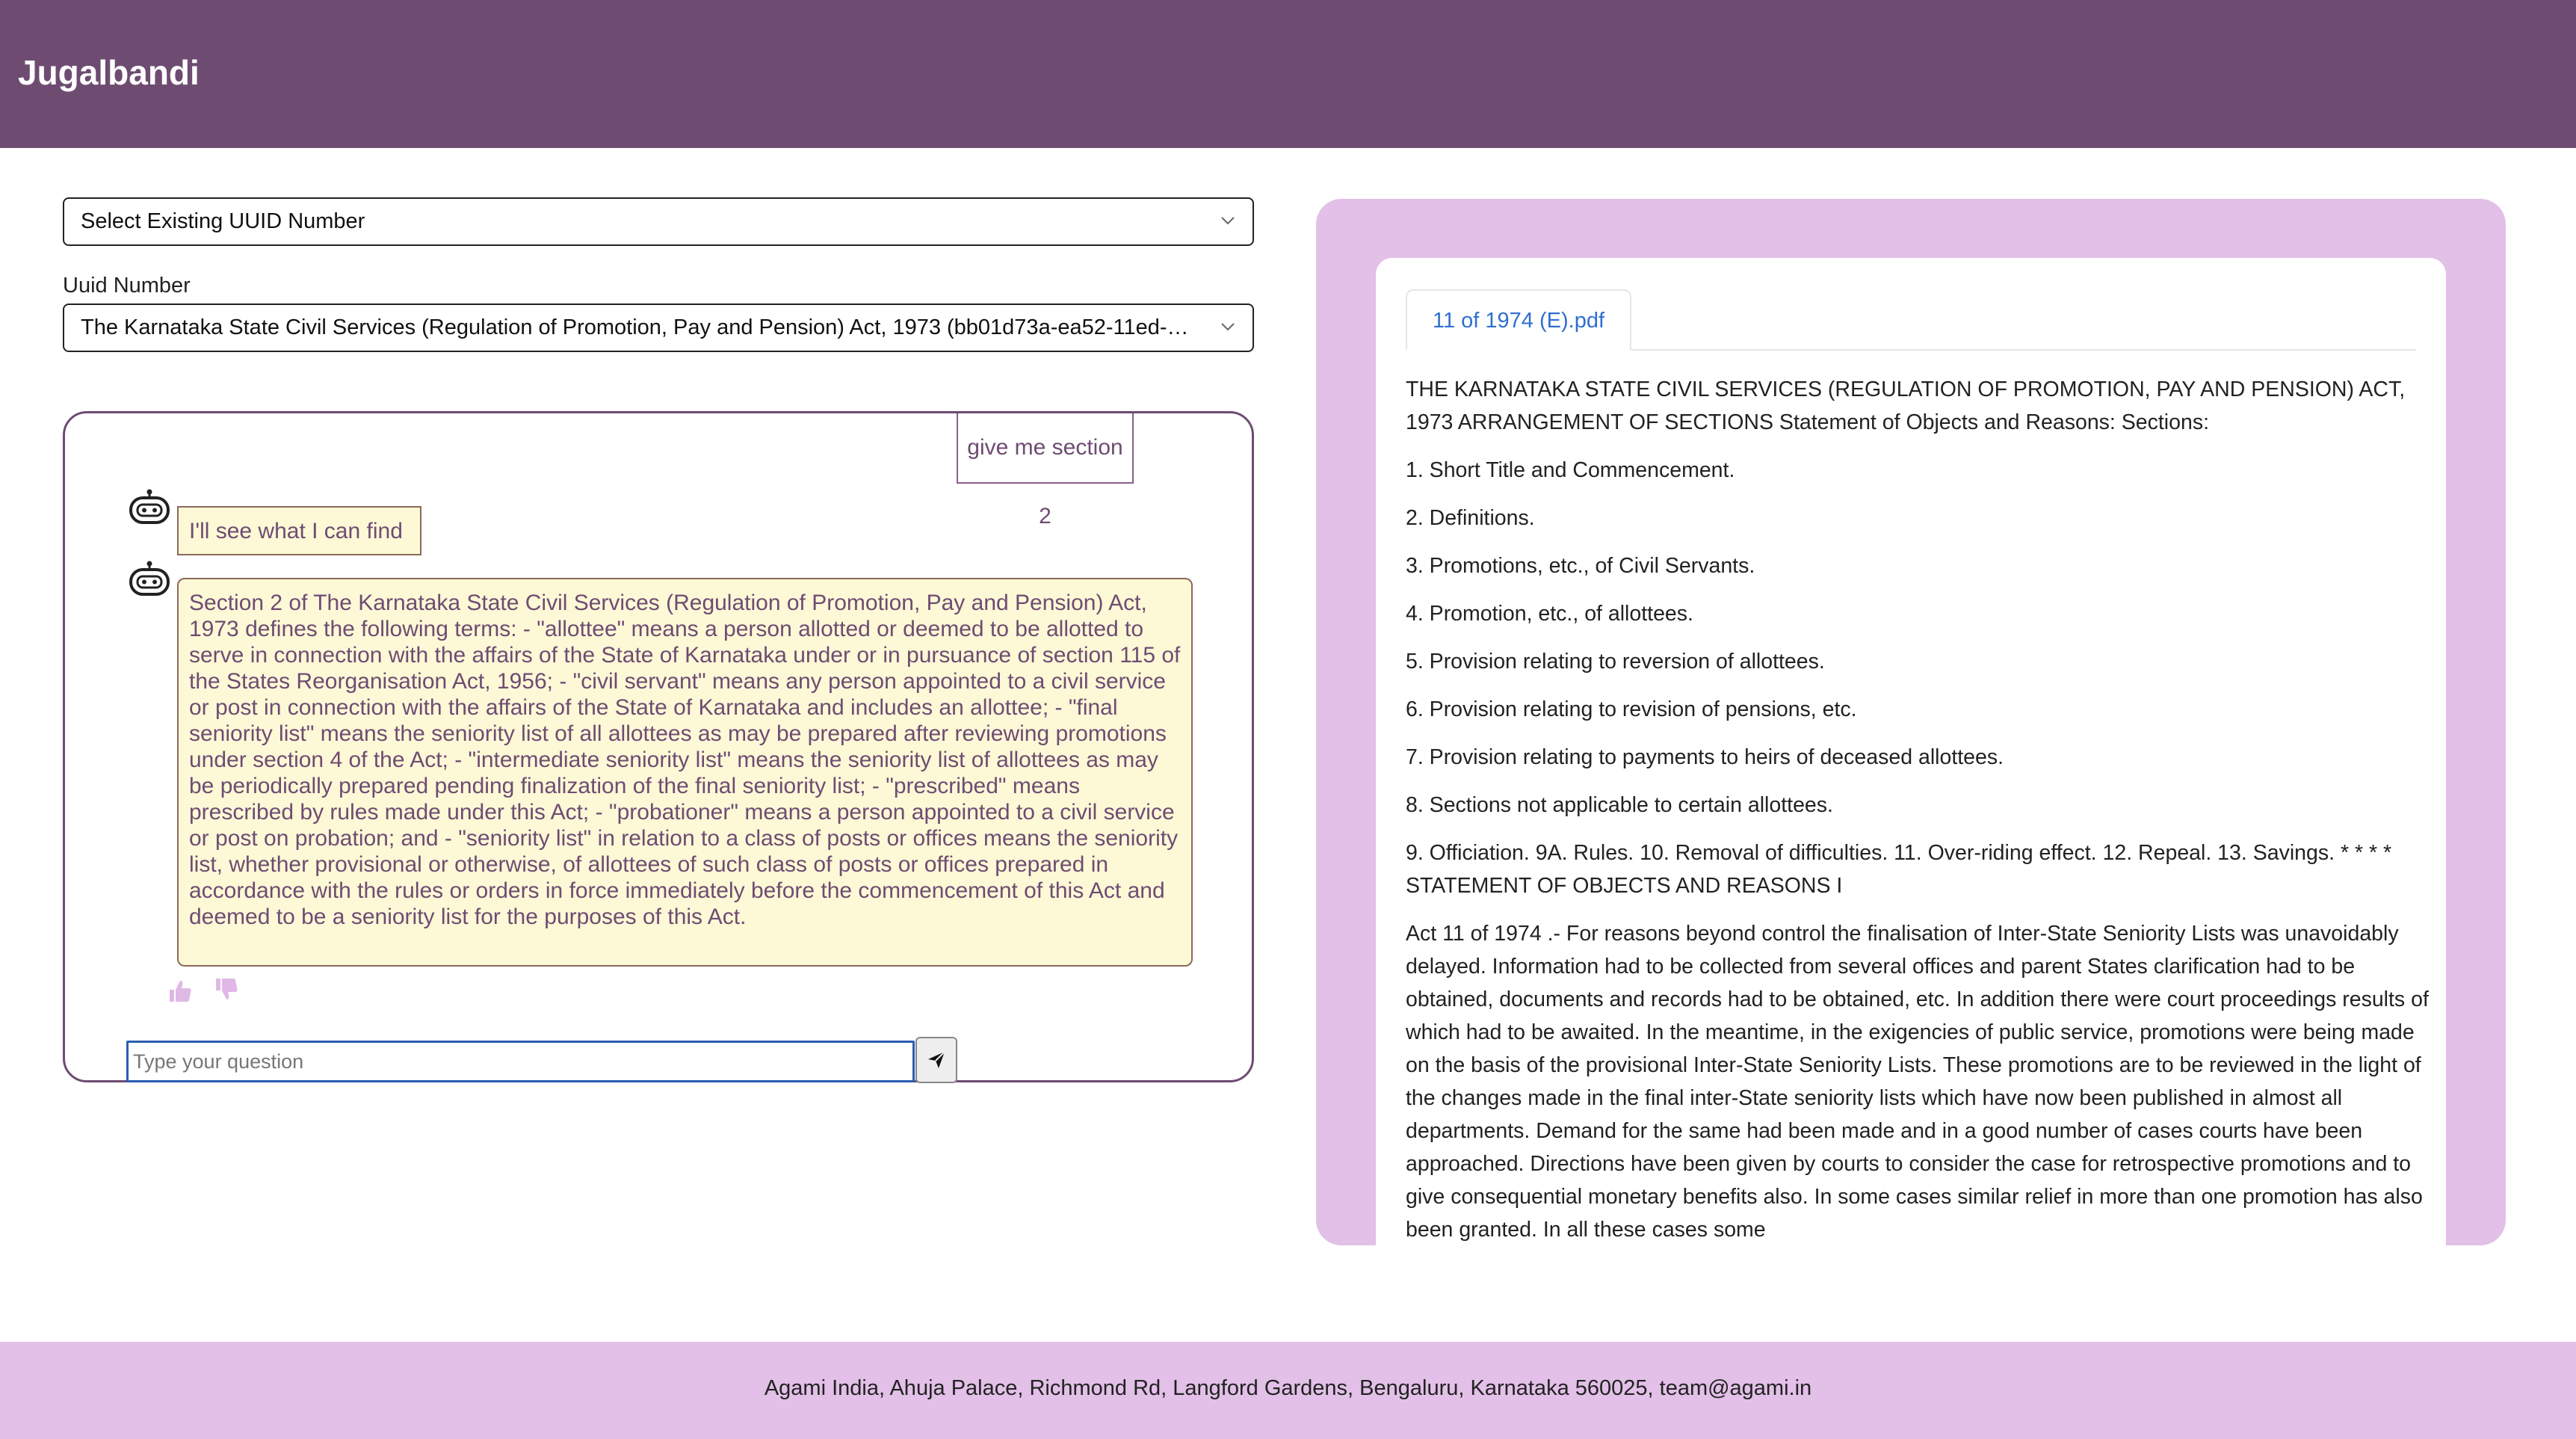  What do you see at coordinates (1571, 470) in the screenshot?
I see `document-paragraph: 1. Short Title and Commencement.` at bounding box center [1571, 470].